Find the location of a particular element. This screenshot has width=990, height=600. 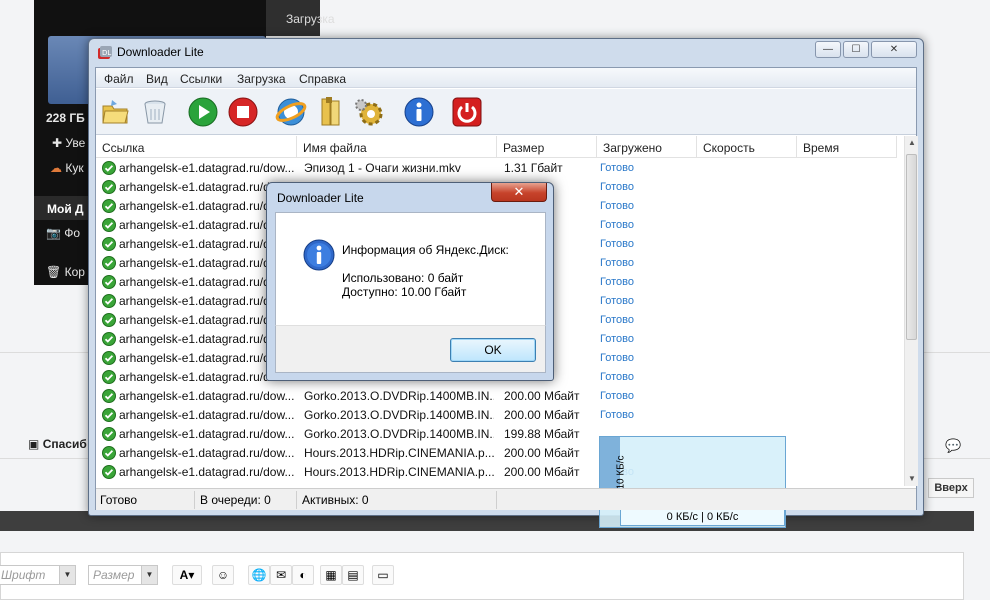

settings-gear-icon is located at coordinates (369, 112).